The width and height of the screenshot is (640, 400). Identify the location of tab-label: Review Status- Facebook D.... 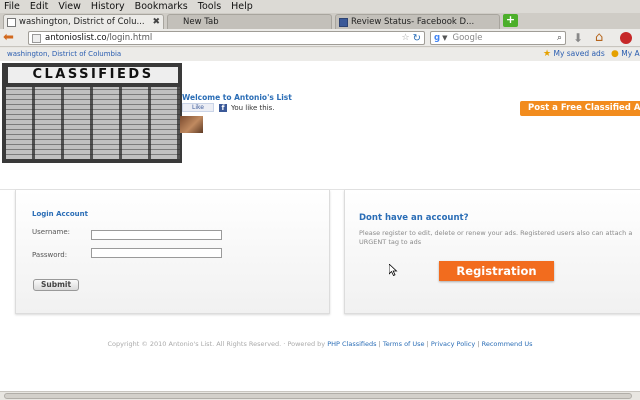
(413, 22).